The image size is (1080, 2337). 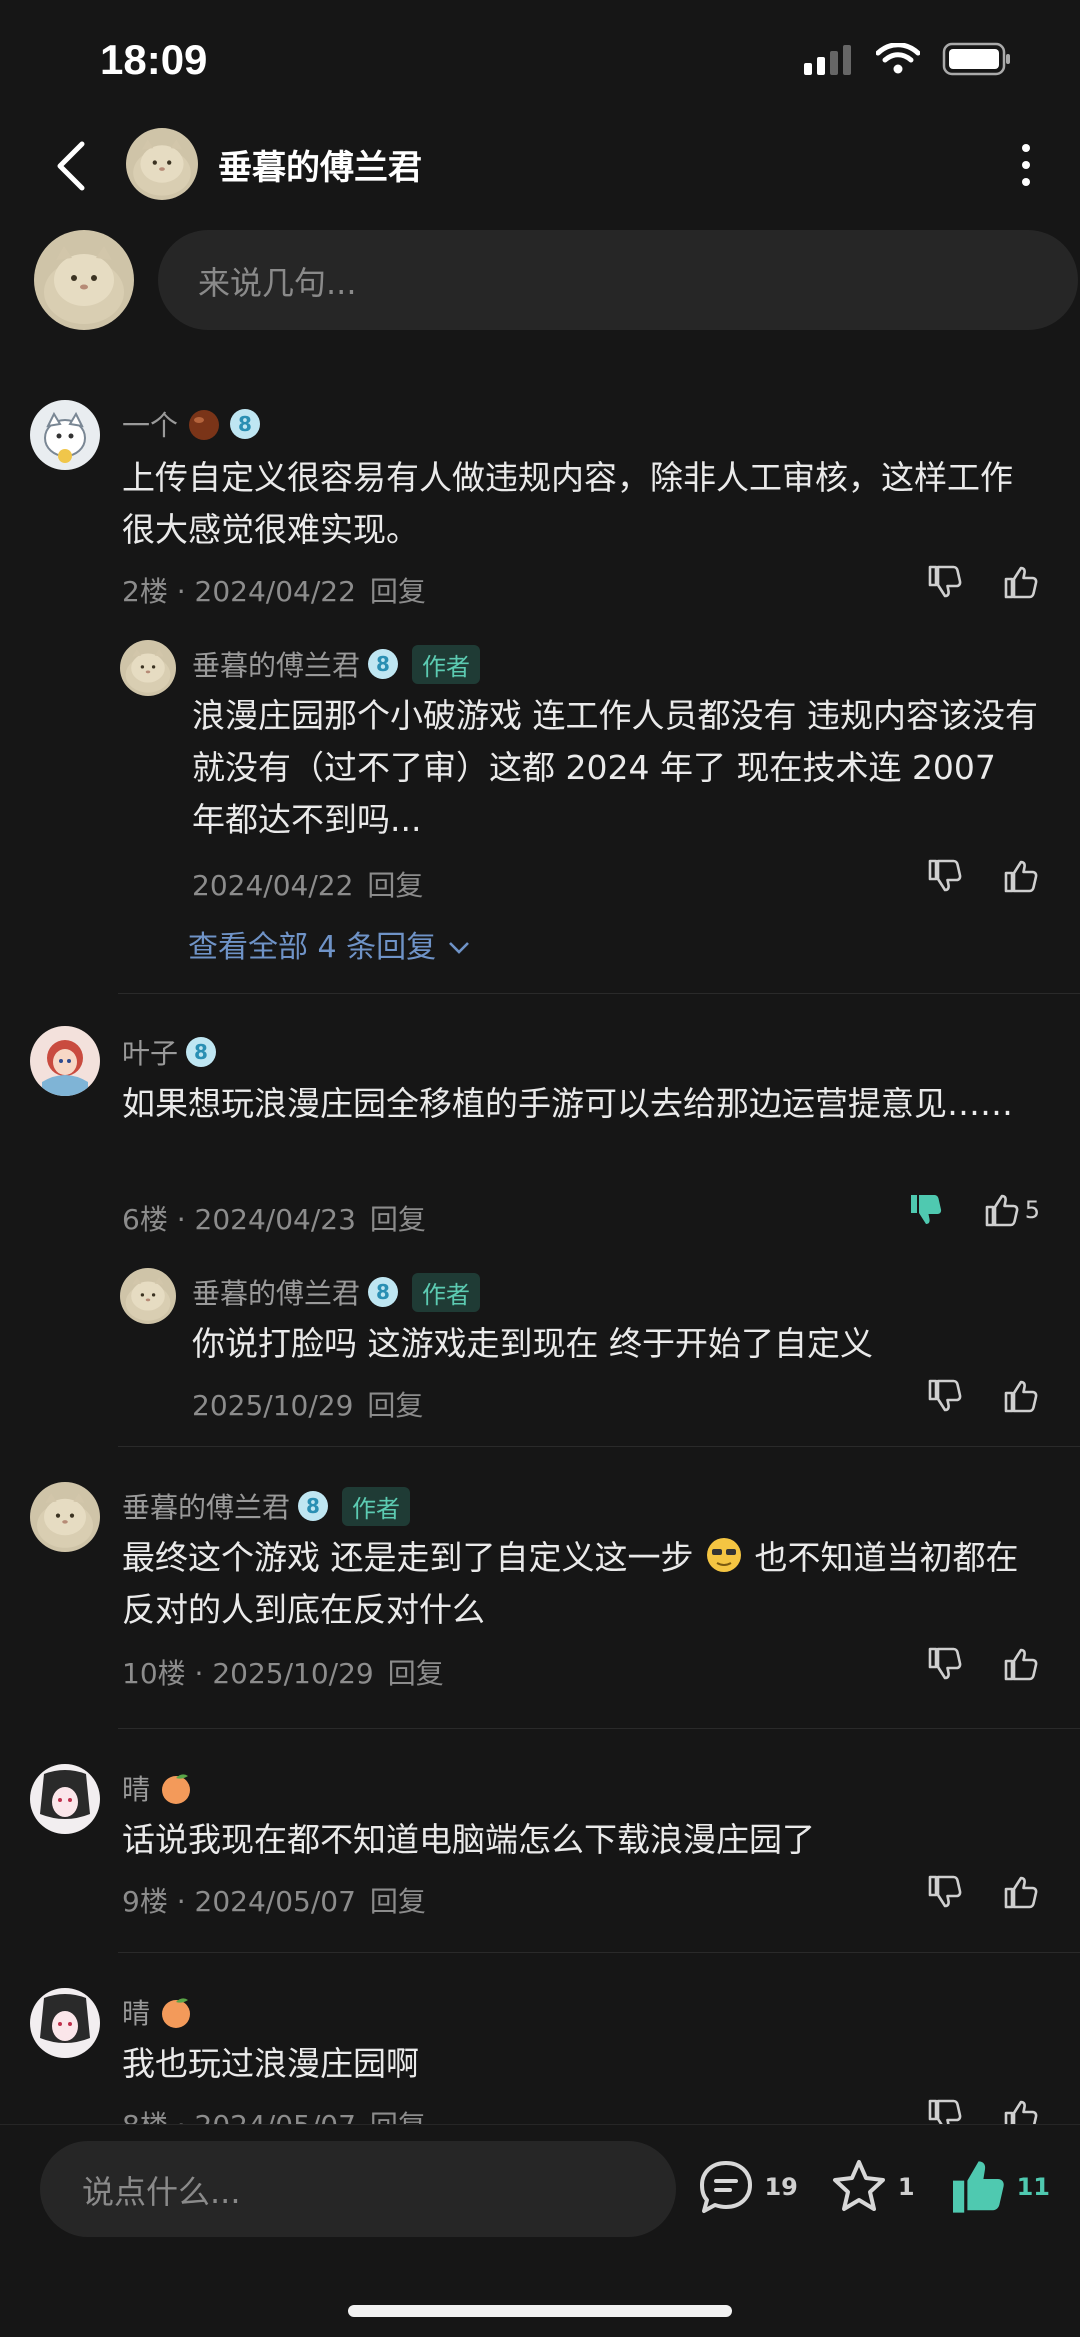 I want to click on back-icon, so click(x=72, y=166).